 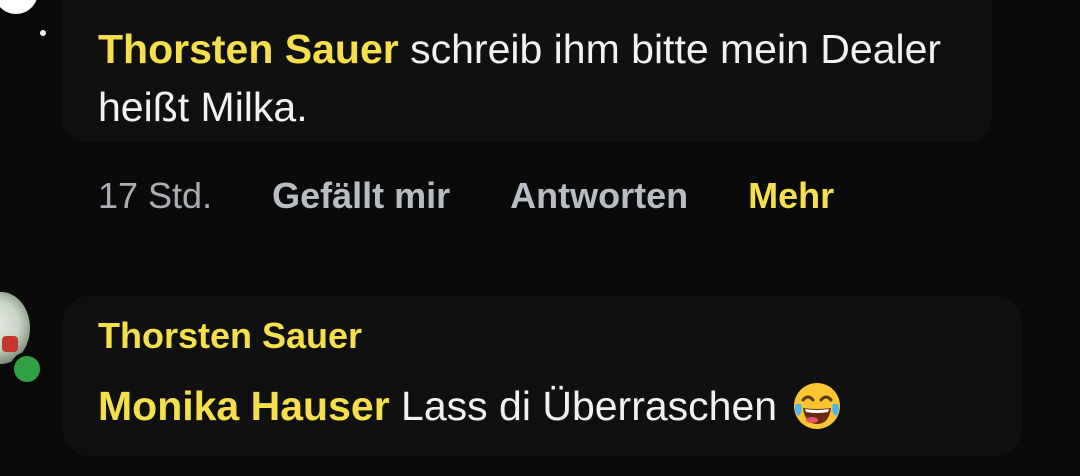 What do you see at coordinates (583, 406) in the screenshot?
I see `reply-body: Lass di Überraschen` at bounding box center [583, 406].